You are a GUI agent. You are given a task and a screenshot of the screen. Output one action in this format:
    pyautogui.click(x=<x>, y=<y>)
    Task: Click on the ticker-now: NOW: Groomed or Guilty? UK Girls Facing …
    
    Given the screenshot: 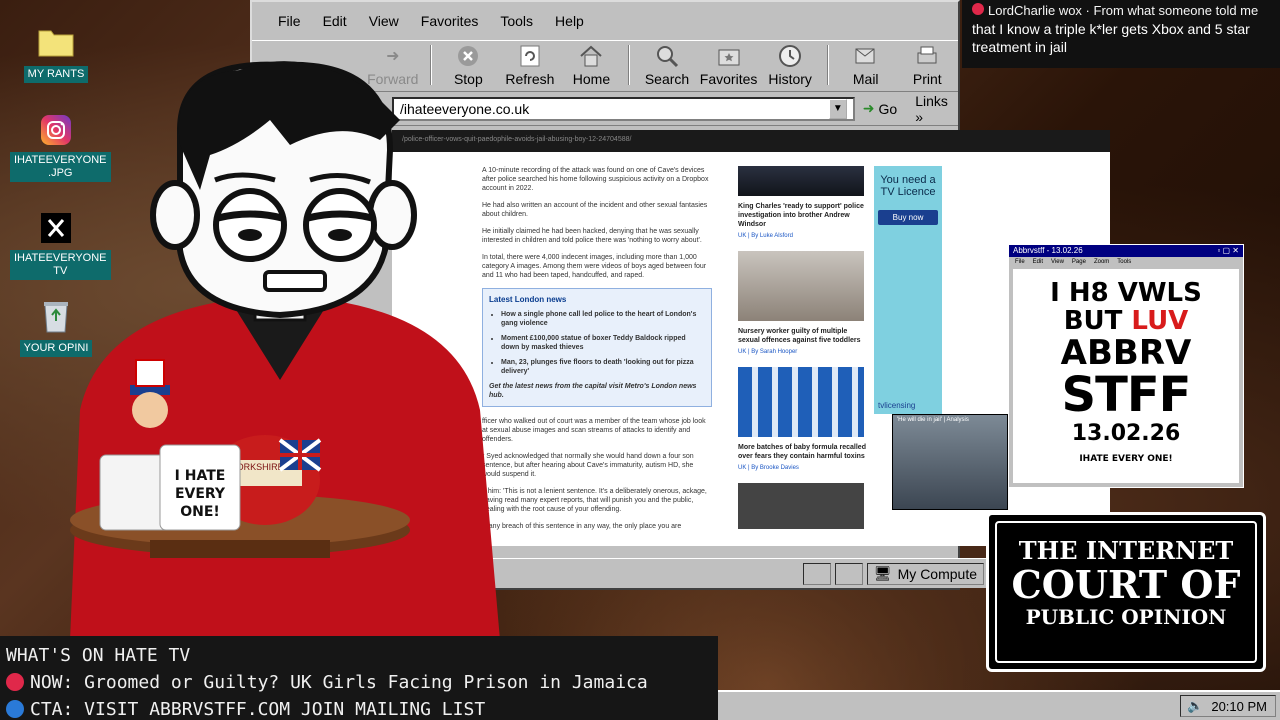 What is the action you would take?
    pyautogui.click(x=339, y=682)
    